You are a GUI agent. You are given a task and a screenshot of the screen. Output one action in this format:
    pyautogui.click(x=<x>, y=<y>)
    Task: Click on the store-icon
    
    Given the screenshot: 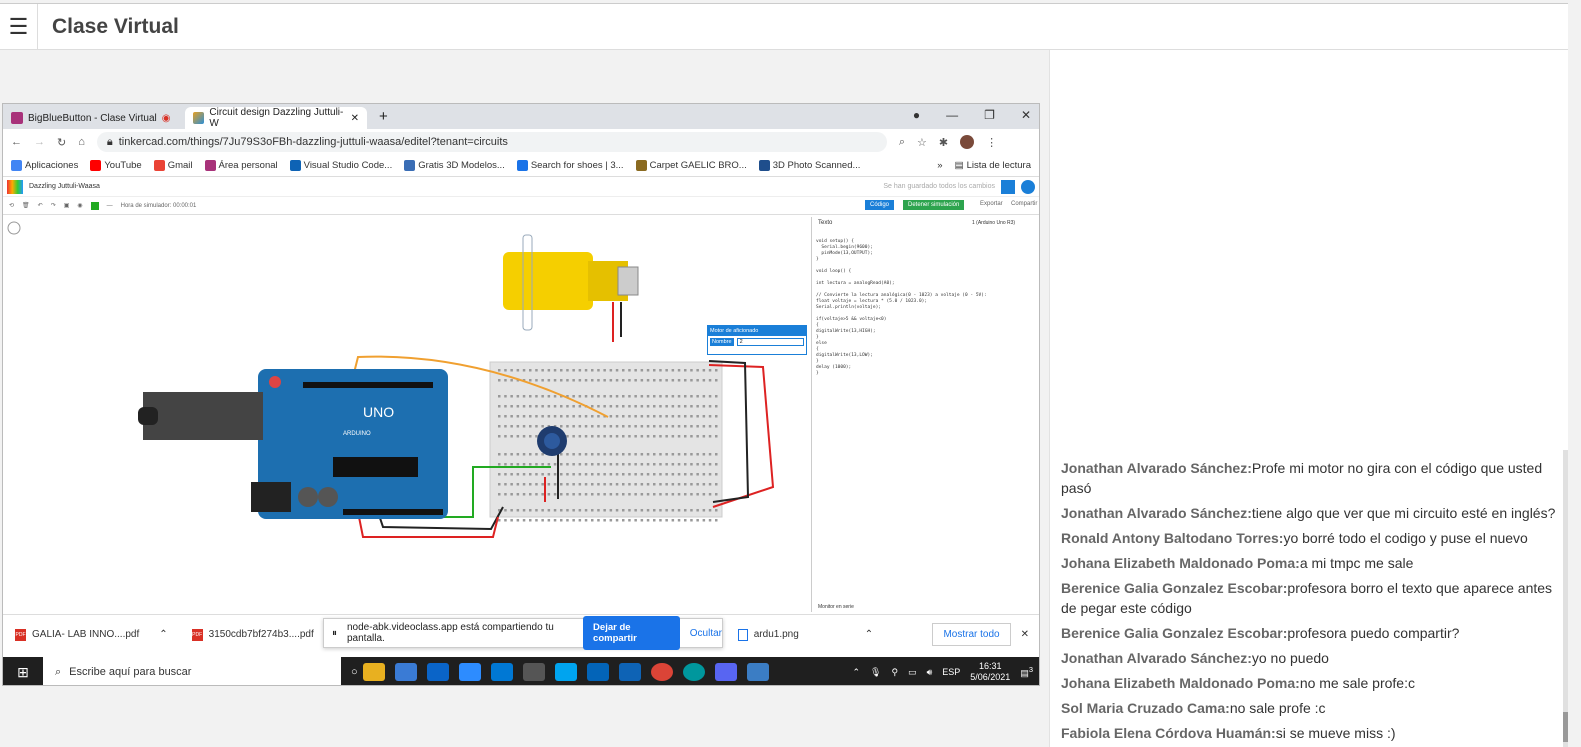 What is the action you would take?
    pyautogui.click(x=405, y=672)
    